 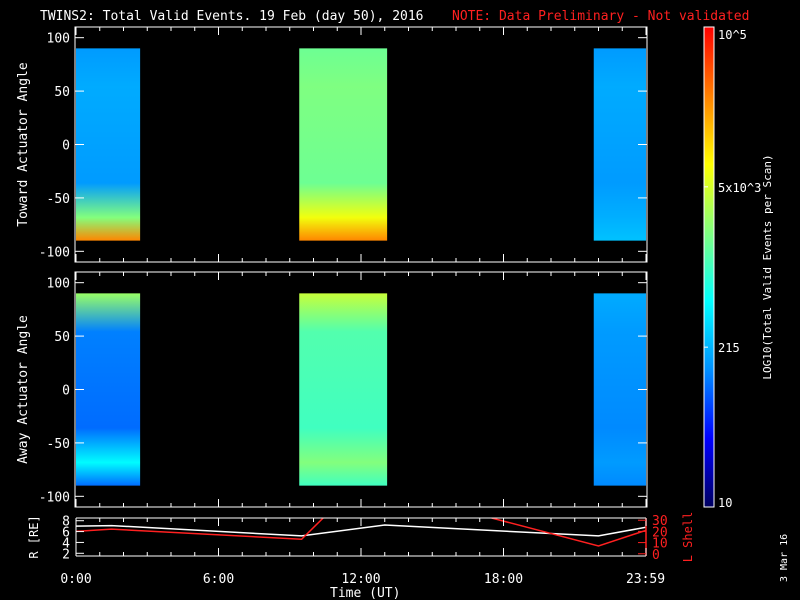 What do you see at coordinates (23, 144) in the screenshot?
I see `y-axis-label: Toward Actuator Angle` at bounding box center [23, 144].